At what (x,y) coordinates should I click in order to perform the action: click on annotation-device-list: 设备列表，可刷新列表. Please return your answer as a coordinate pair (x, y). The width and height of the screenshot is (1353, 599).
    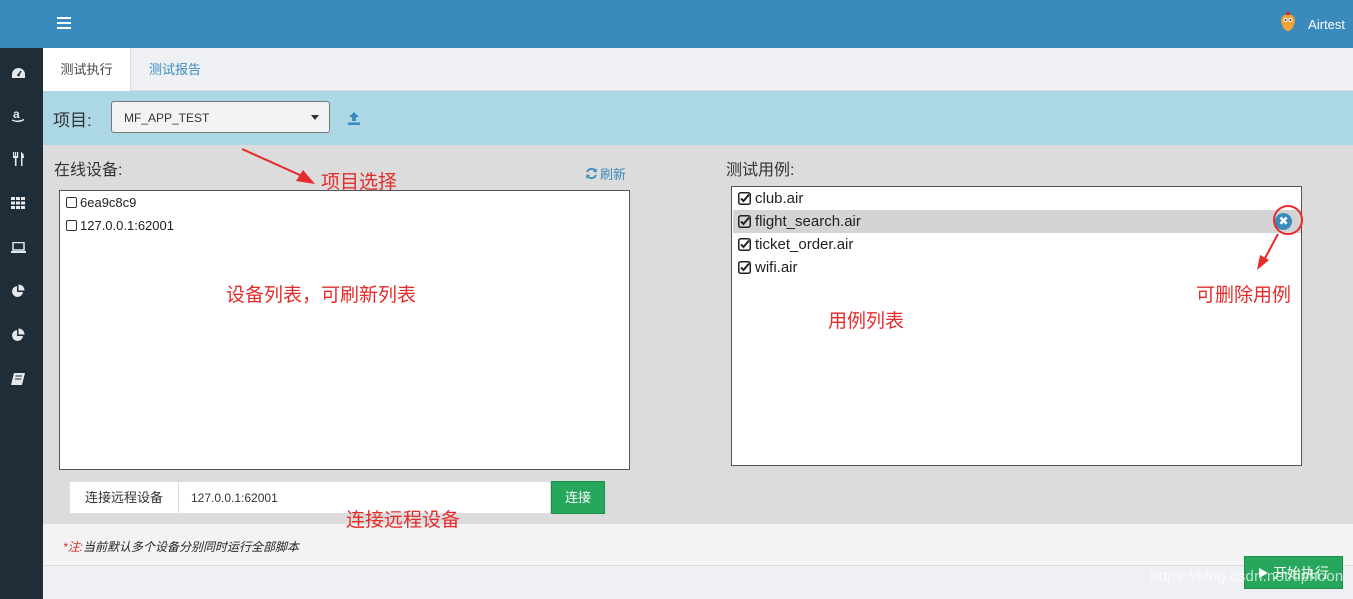
    Looking at the image, I should click on (321, 295).